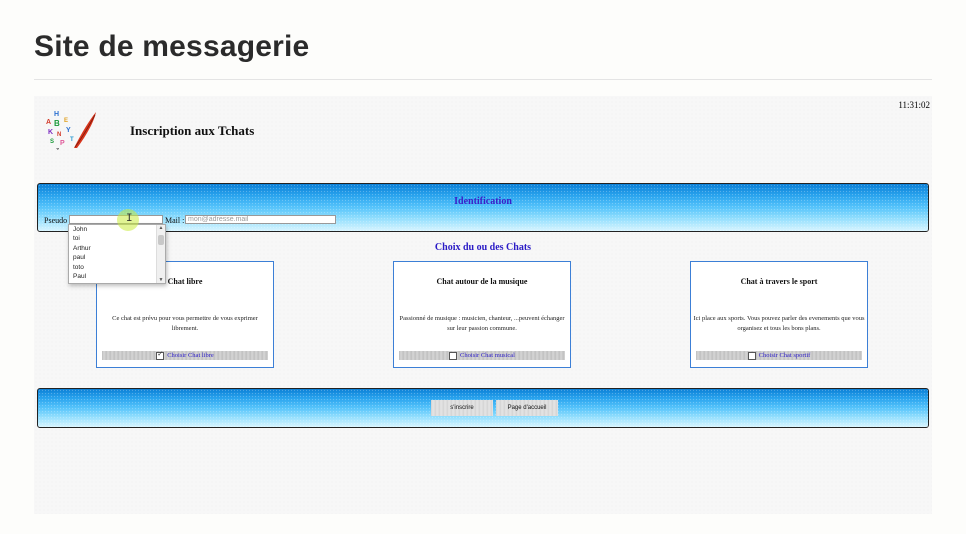 The image size is (966, 534). I want to click on mail-label: Mail :, so click(175, 220).